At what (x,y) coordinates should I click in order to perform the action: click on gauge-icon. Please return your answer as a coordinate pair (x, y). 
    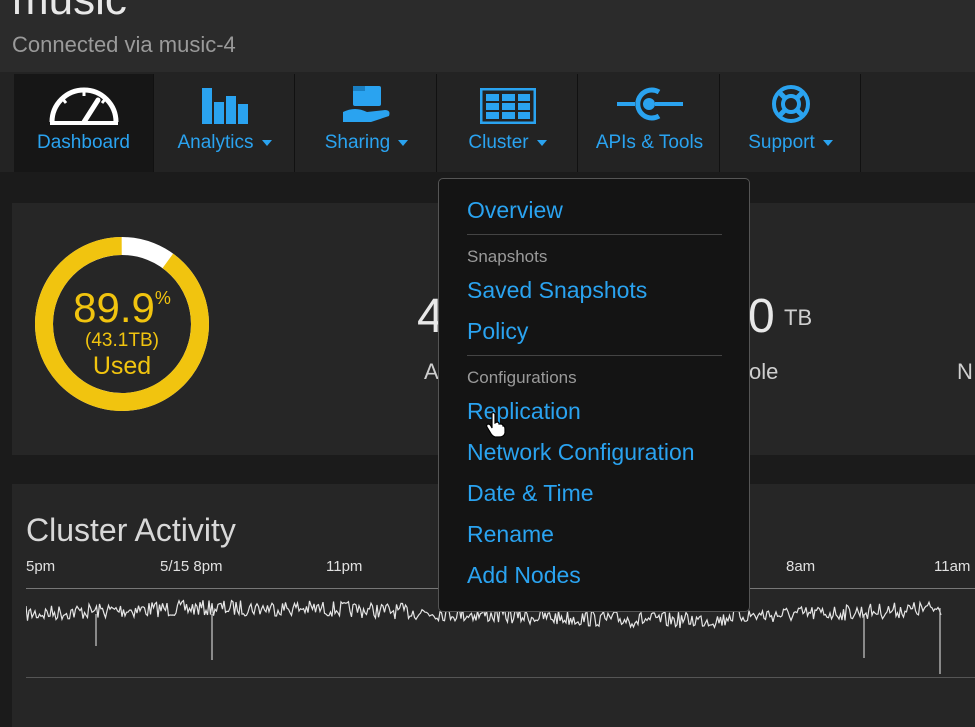
    Looking at the image, I should click on (83, 106).